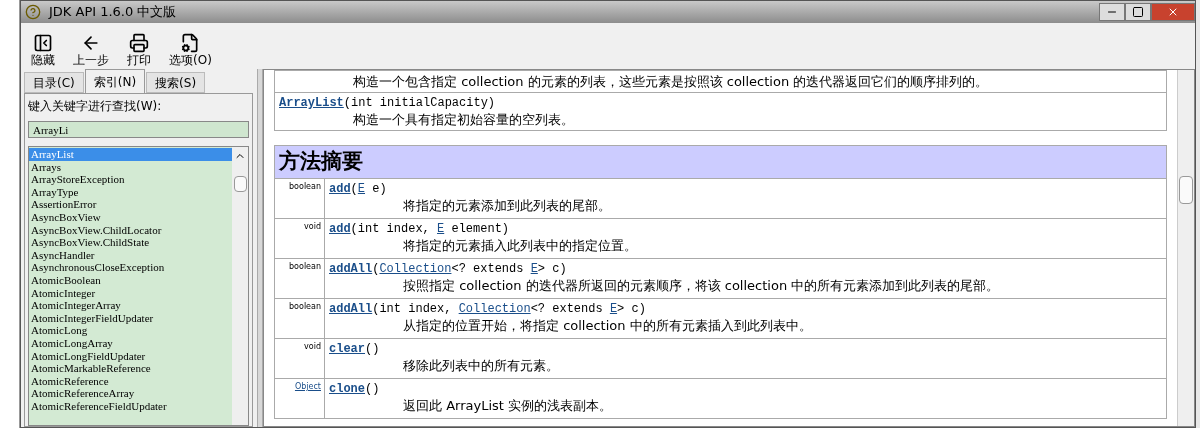 Image resolution: width=1200 pixels, height=428 pixels. I want to click on index-item: AtomicIntegerArray, so click(130, 305).